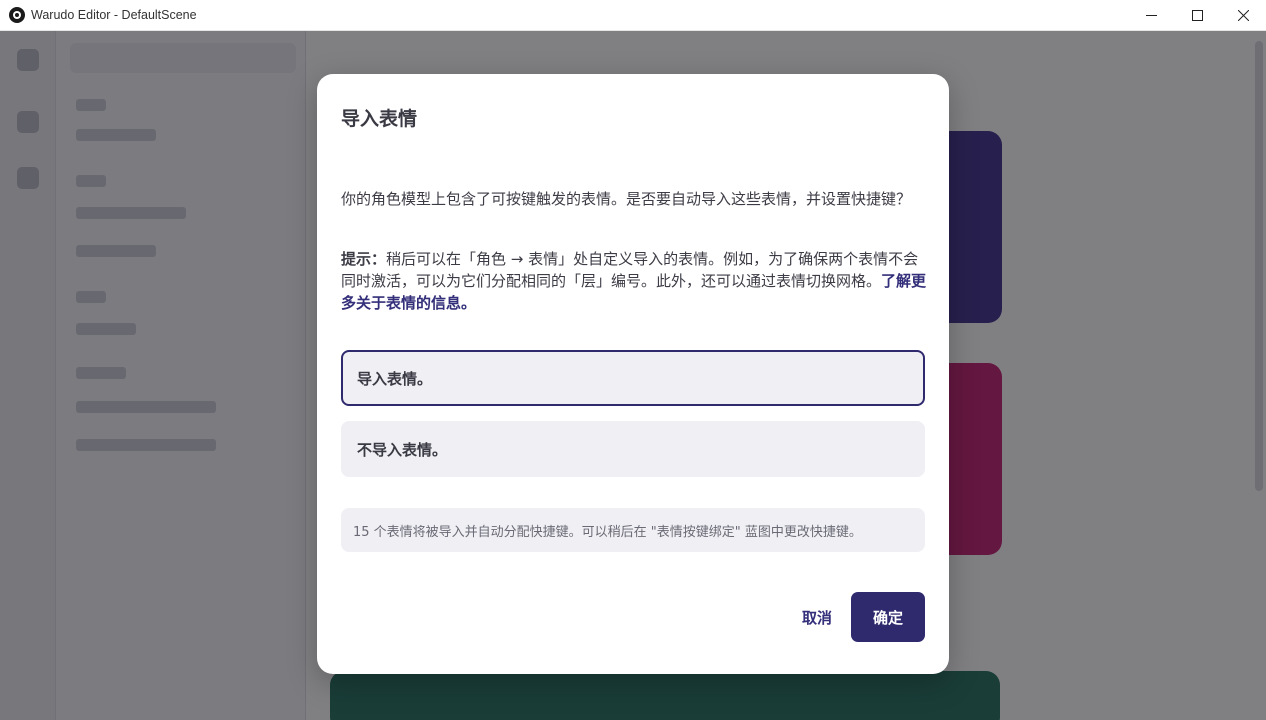 This screenshot has width=1266, height=720. I want to click on dialog-title: 导入表情, so click(379, 119).